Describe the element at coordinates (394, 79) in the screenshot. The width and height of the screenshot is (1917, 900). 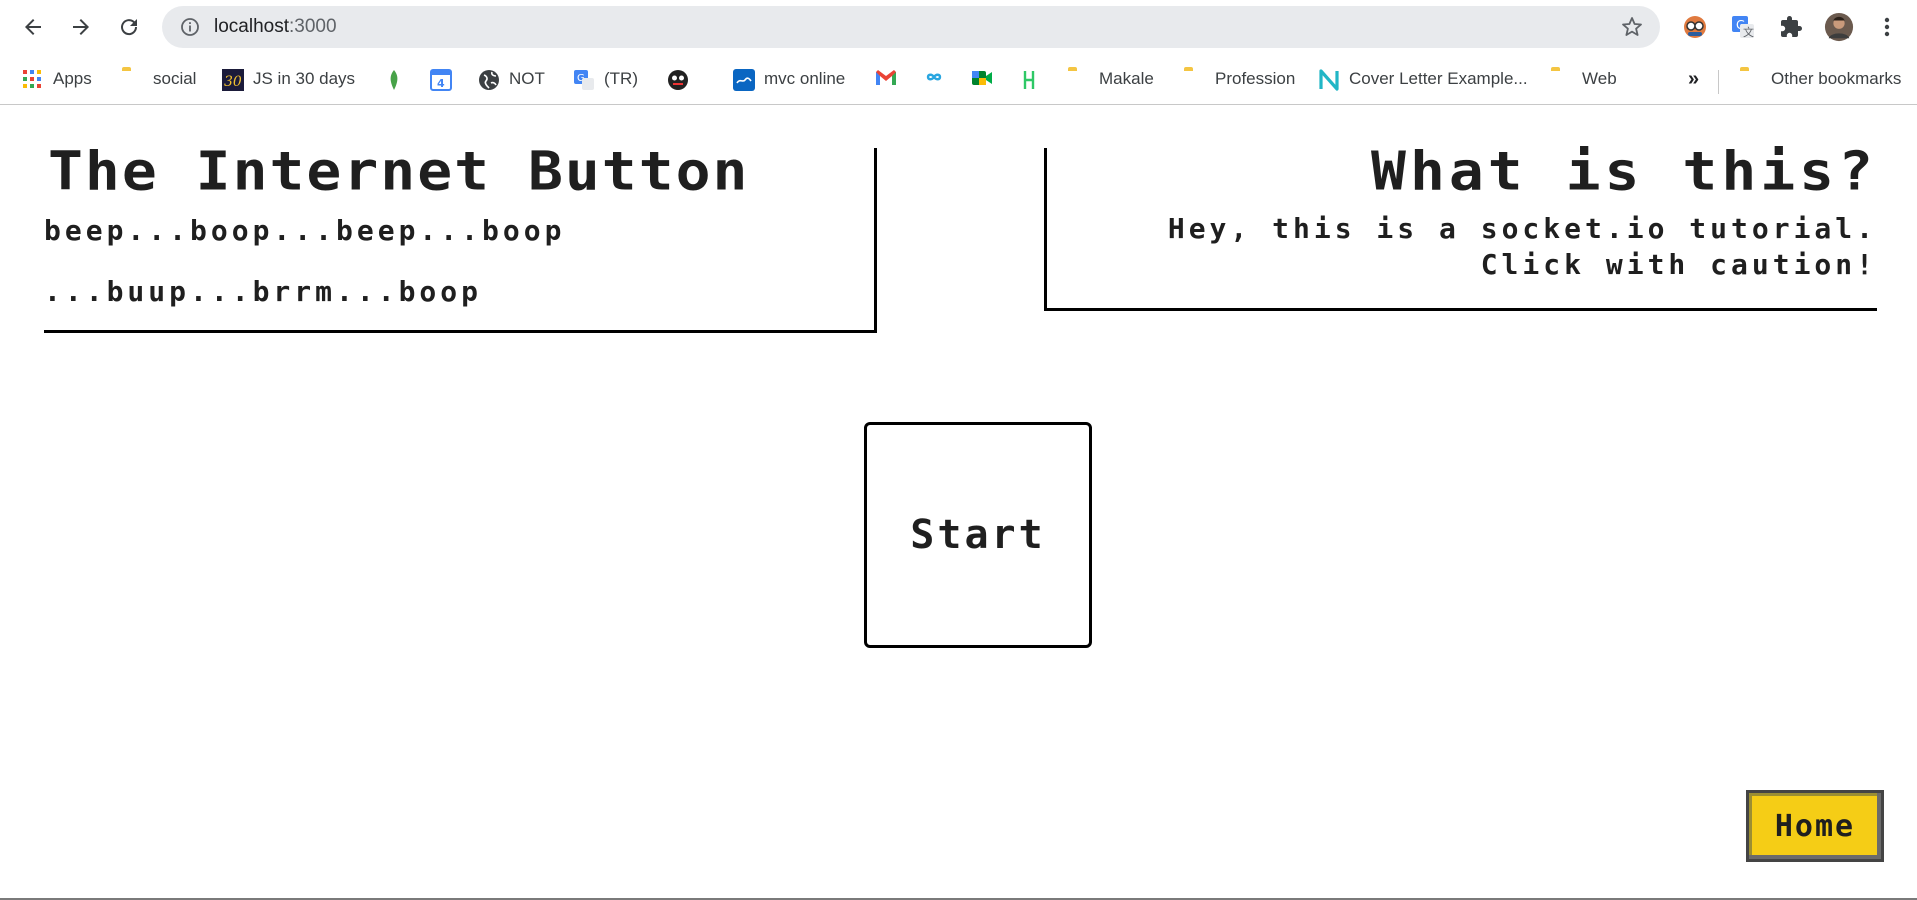
I see `leaf-icon` at that location.